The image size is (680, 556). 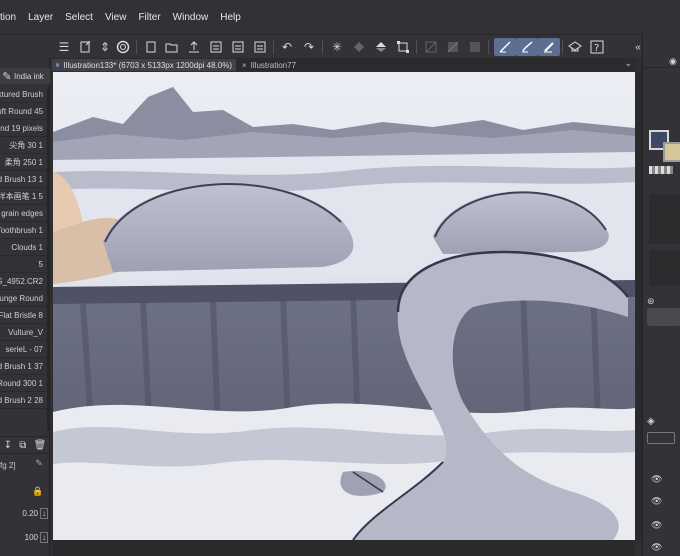 I want to click on duplicate-icon: ⧉, so click(x=22, y=445).